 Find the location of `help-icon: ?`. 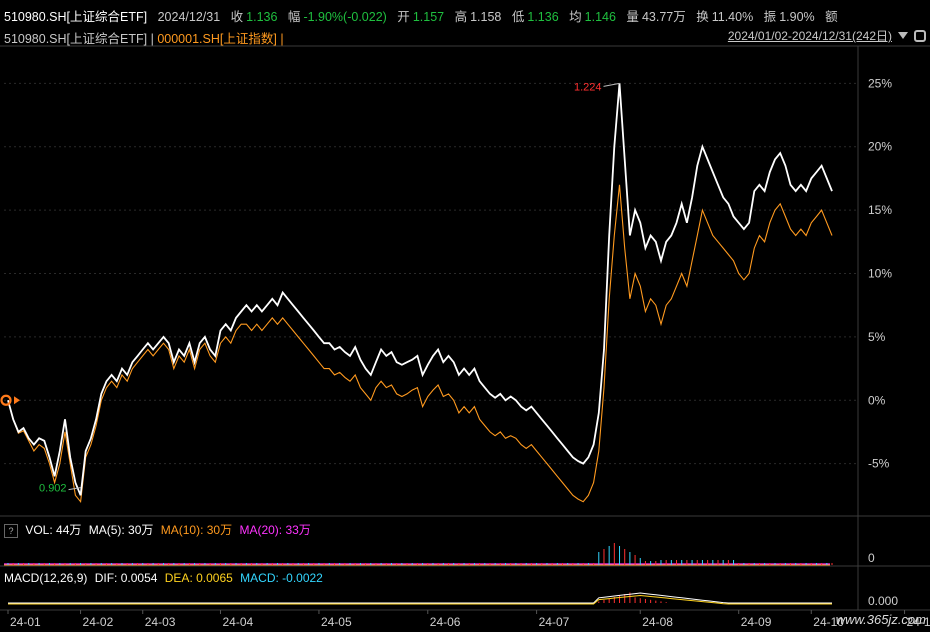

help-icon: ? is located at coordinates (11, 530).